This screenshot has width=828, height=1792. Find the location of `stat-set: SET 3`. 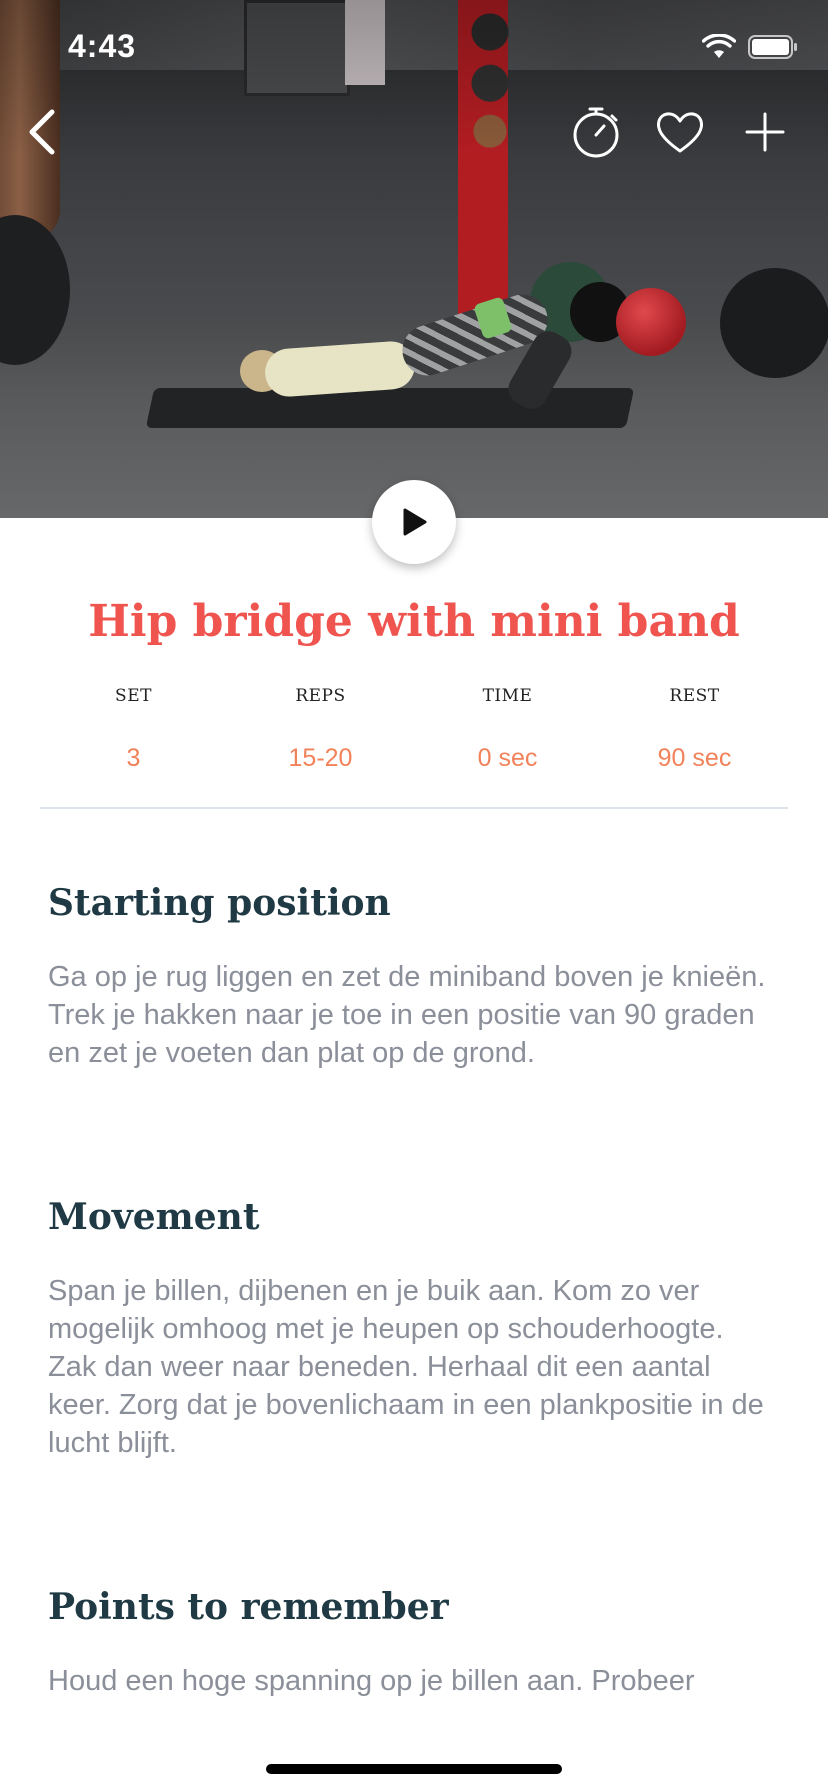

stat-set: SET 3 is located at coordinates (133, 729).